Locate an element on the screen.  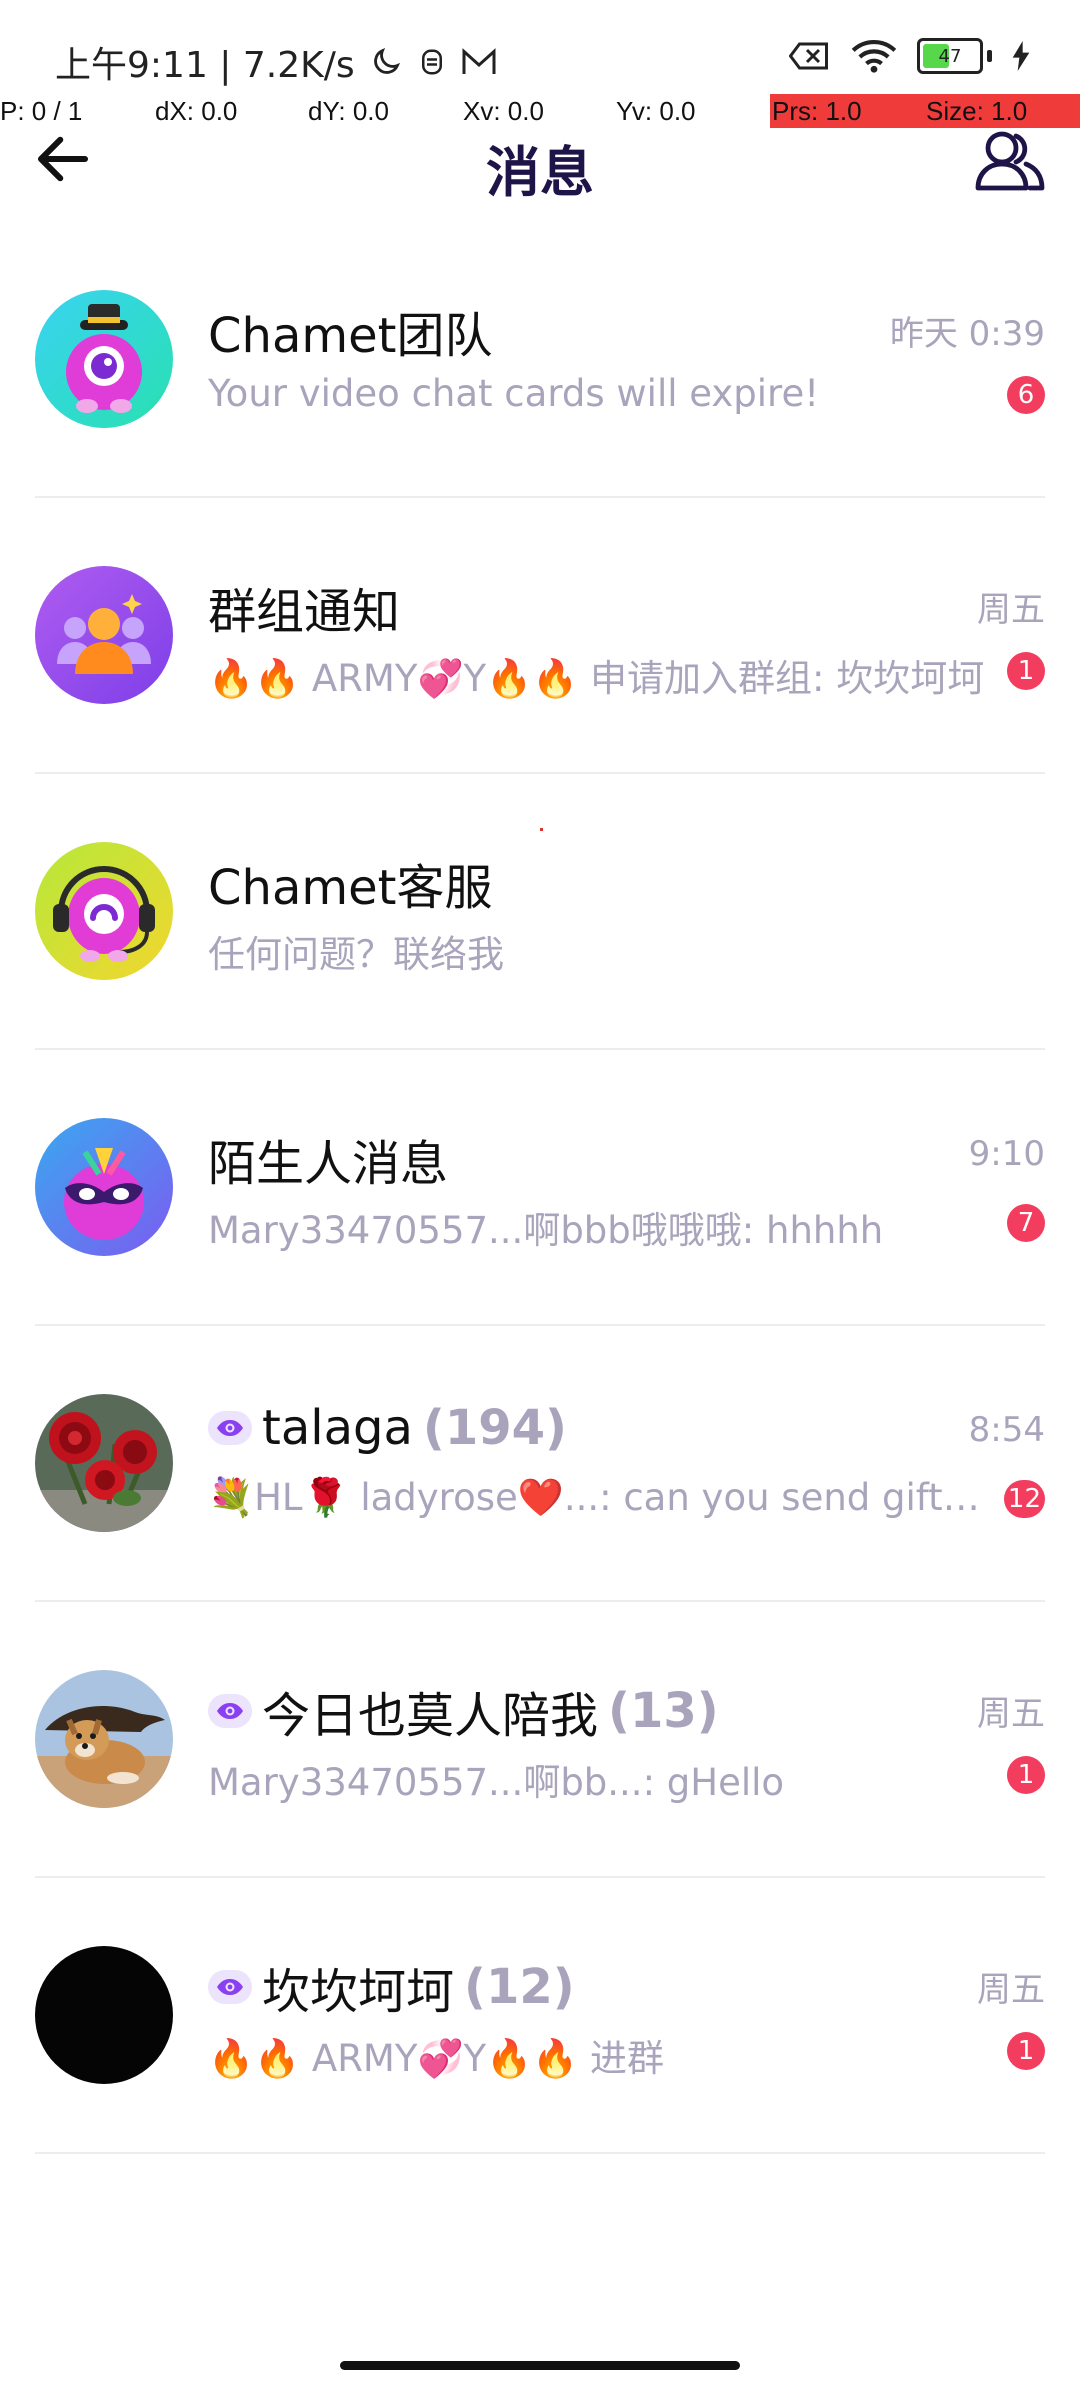
conversation-preview: 任何问题？联络我 is located at coordinates (356, 954).